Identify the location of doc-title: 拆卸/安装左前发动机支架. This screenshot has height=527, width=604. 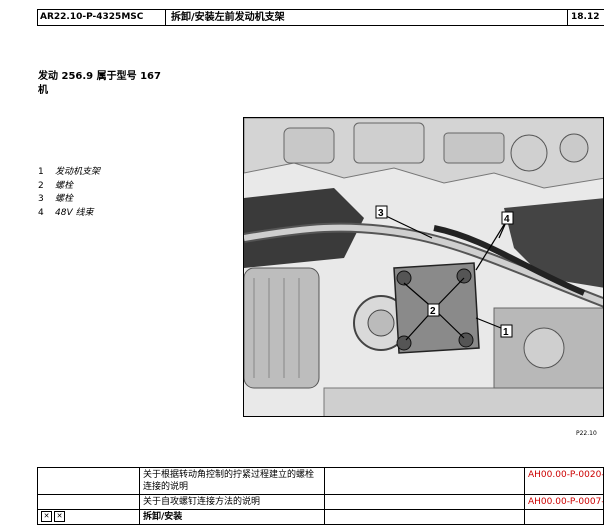
(367, 17).